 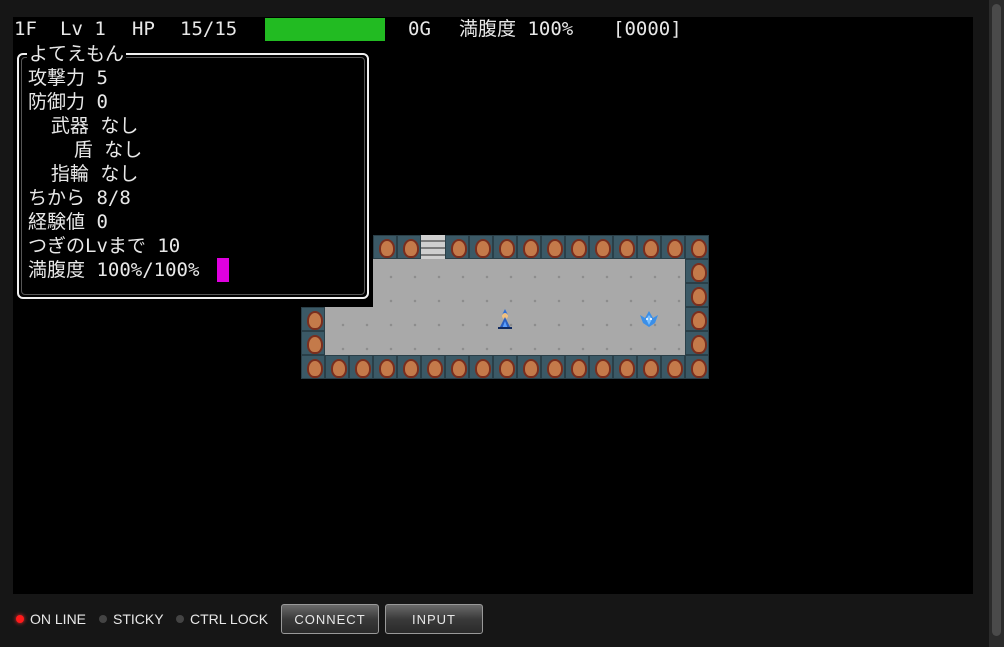 What do you see at coordinates (114, 270) in the screenshot?
I see `stat-fullness: 満腹度 100%/100%` at bounding box center [114, 270].